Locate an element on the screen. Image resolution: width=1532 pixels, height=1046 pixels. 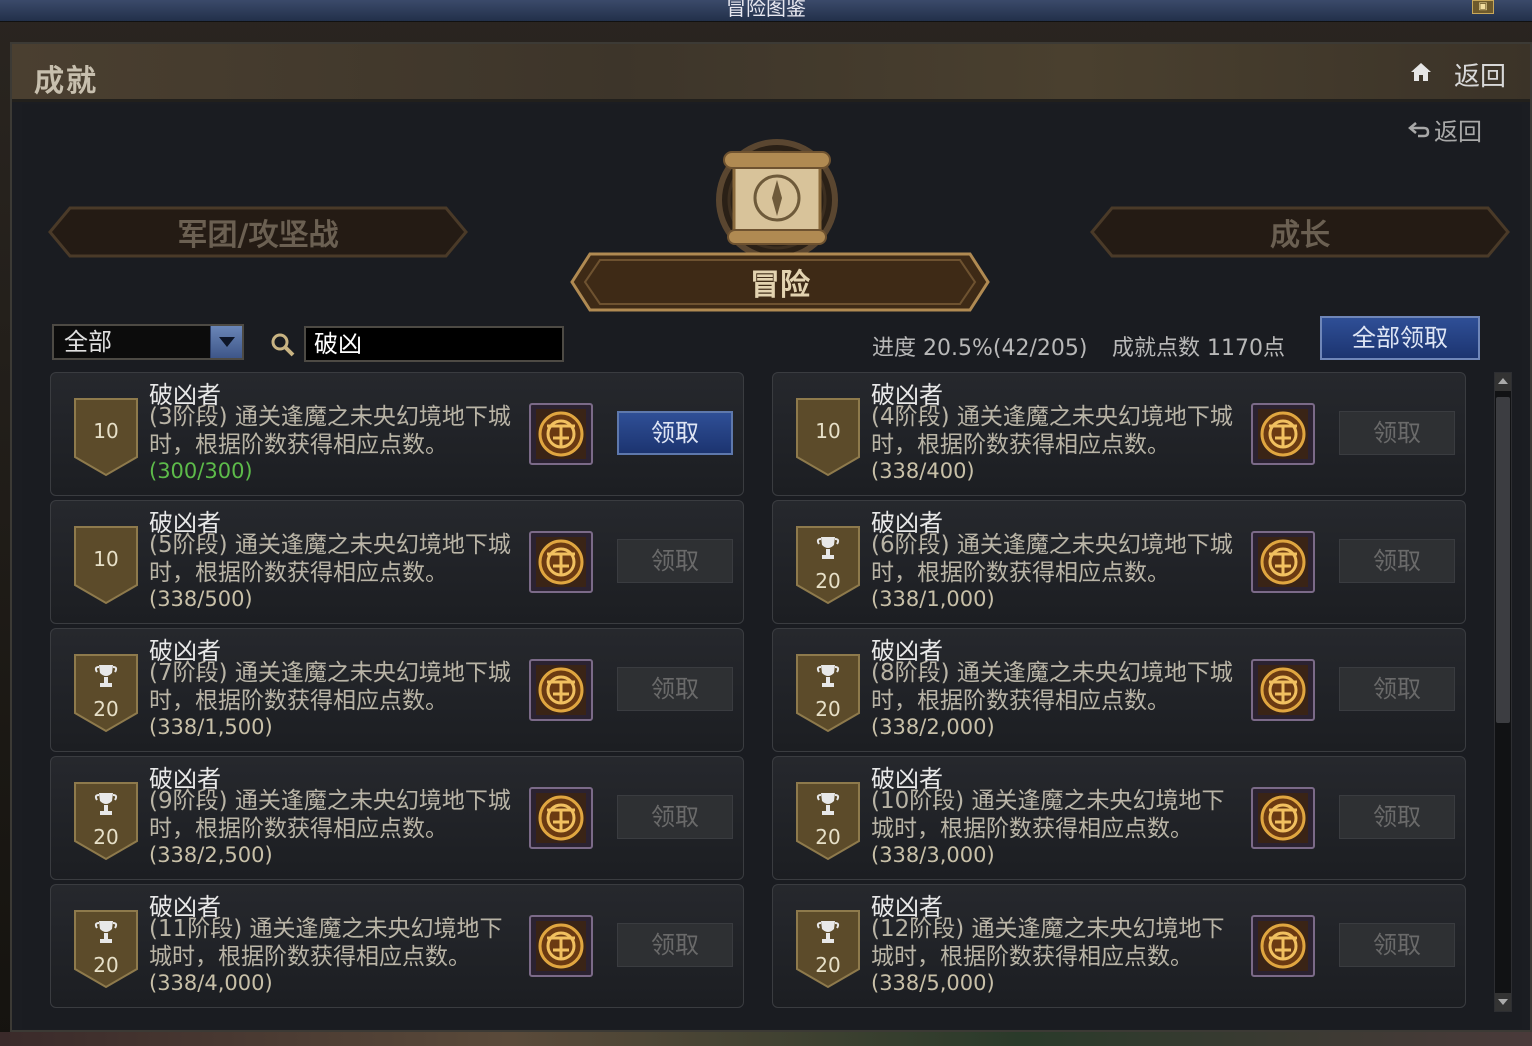
header-back-button: 返回 is located at coordinates (1480, 74).